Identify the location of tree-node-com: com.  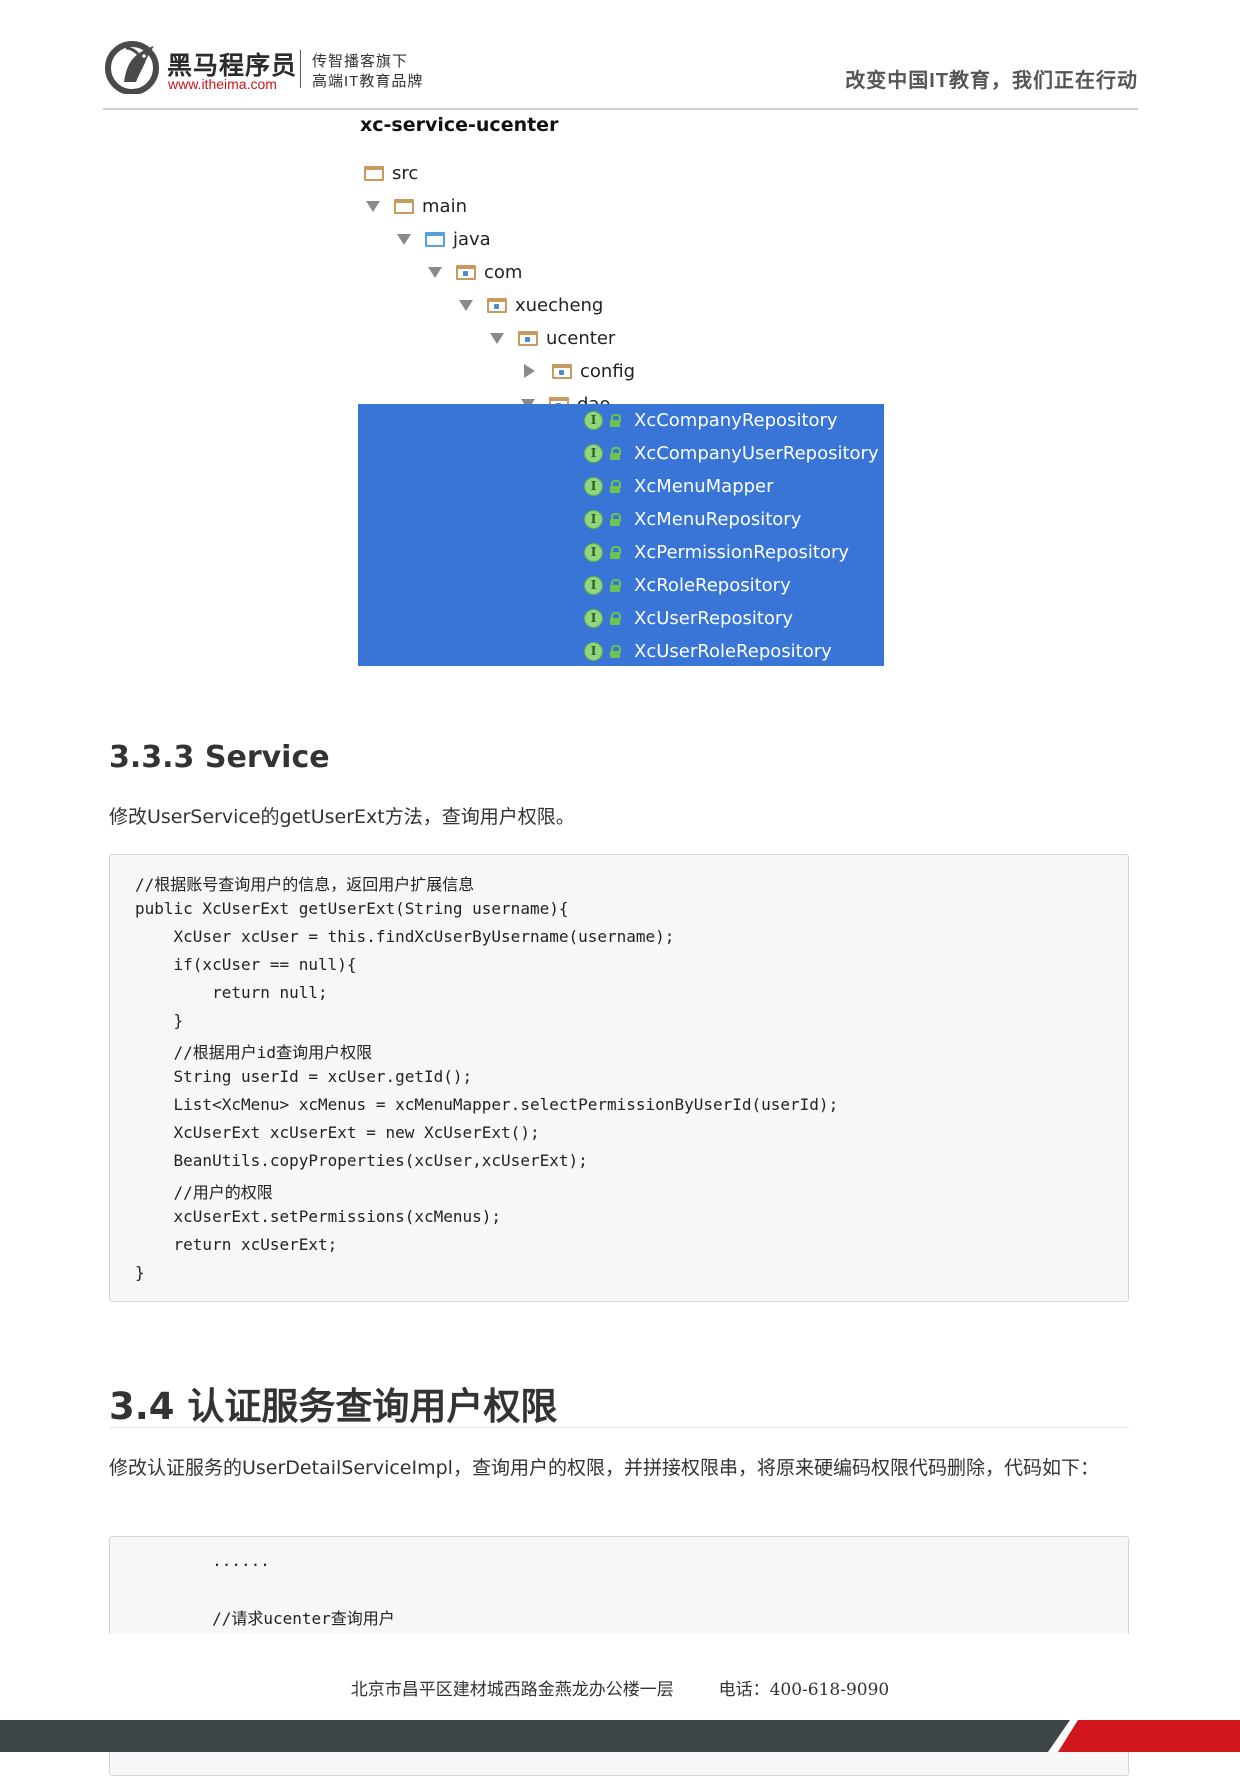
(475, 272).